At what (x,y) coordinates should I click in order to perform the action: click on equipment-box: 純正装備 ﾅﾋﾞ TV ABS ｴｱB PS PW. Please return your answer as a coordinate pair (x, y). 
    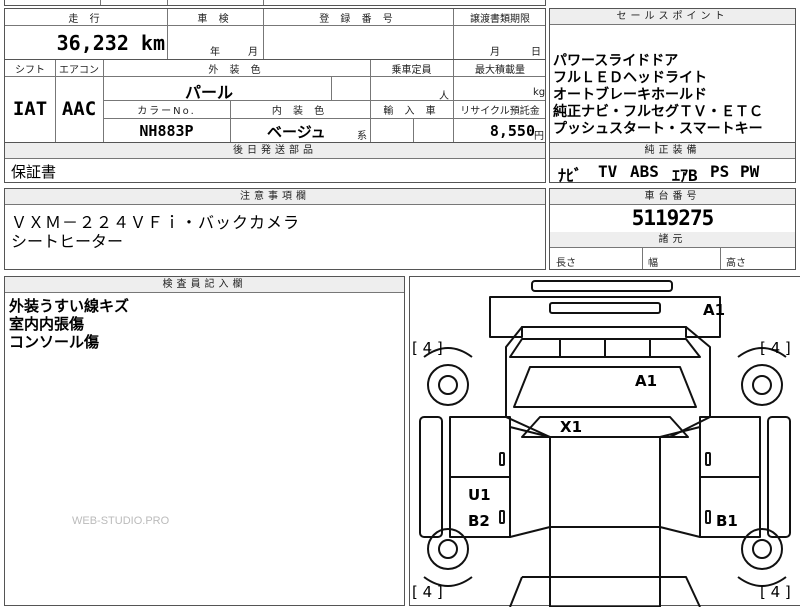
    Looking at the image, I should click on (672, 163).